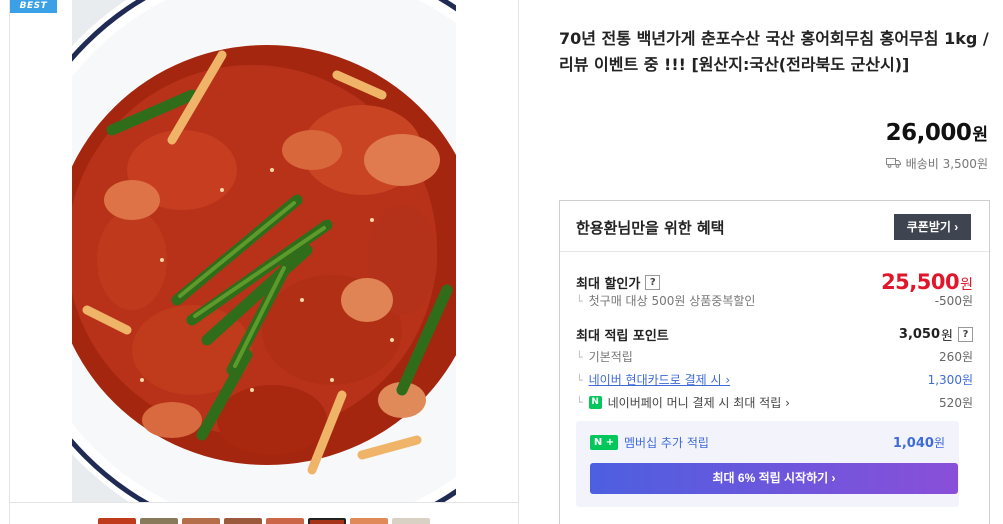 The height and width of the screenshot is (524, 1003). I want to click on product-price: 26,000 원, so click(937, 133).